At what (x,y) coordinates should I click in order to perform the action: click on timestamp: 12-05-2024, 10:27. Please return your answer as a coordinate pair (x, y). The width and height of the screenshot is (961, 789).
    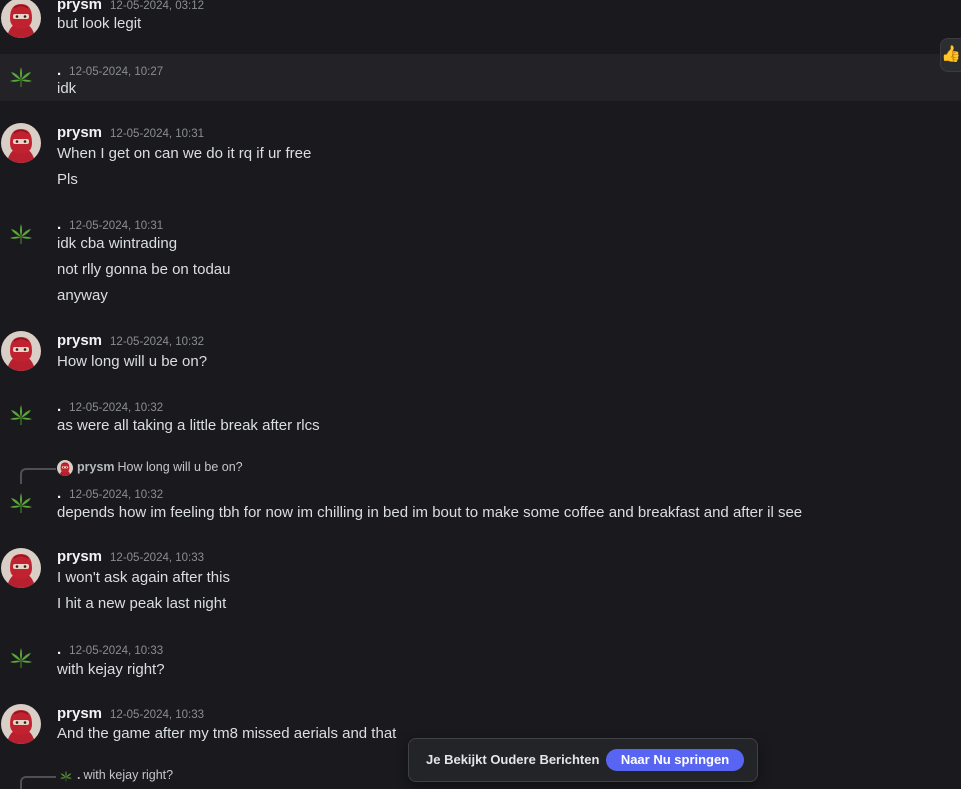
    Looking at the image, I should click on (116, 72).